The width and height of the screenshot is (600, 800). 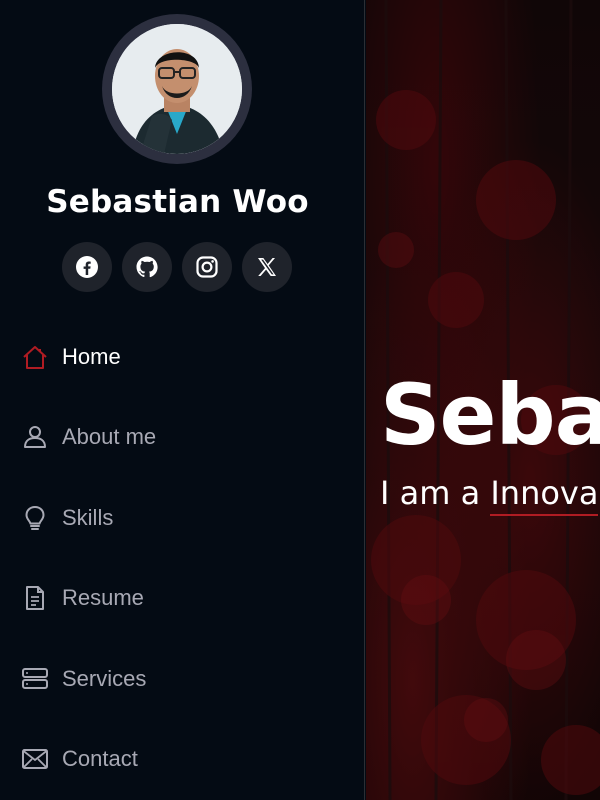 I want to click on nav-item-about: About me, so click(x=180, y=437).